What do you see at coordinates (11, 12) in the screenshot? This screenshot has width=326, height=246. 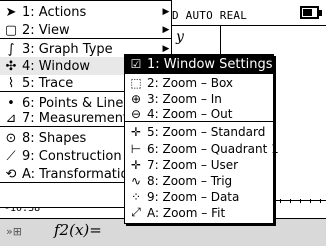 I see `cursor-arrow-icon: ➤` at bounding box center [11, 12].